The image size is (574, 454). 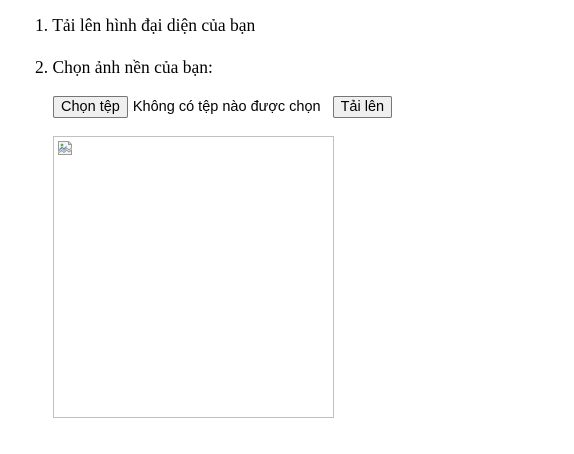 What do you see at coordinates (65, 148) in the screenshot?
I see `broken-image-icon` at bounding box center [65, 148].